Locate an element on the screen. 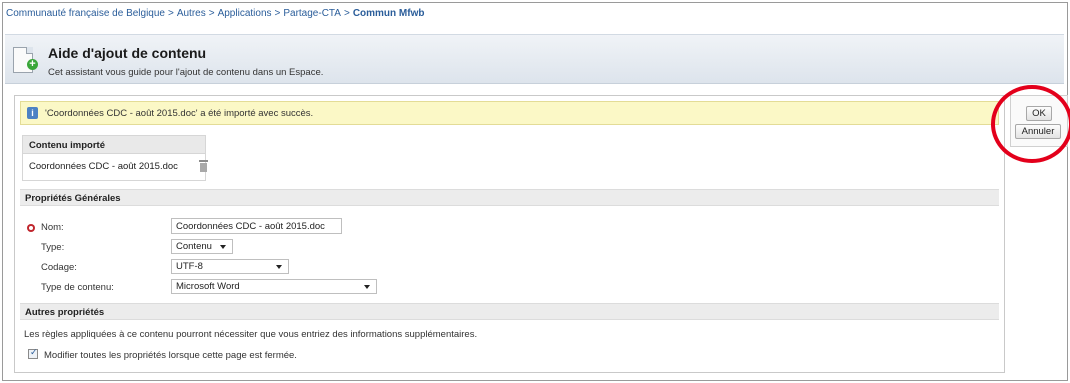  breadcrumb-item-autres: Autres is located at coordinates (191, 13).